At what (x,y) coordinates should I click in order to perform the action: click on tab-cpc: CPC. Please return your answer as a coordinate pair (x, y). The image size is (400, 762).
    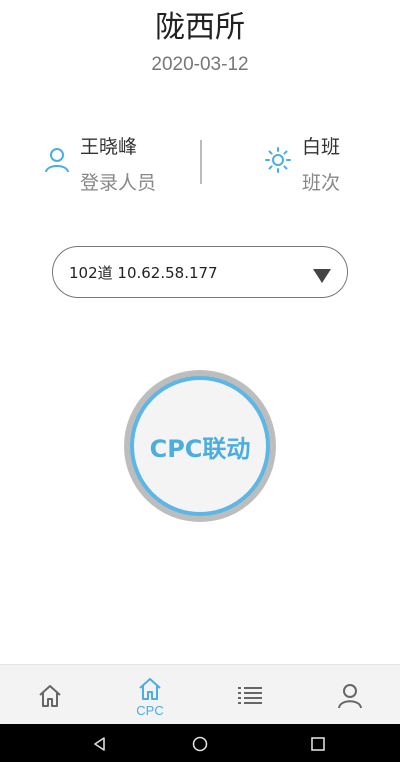
    Looking at the image, I should click on (150, 695).